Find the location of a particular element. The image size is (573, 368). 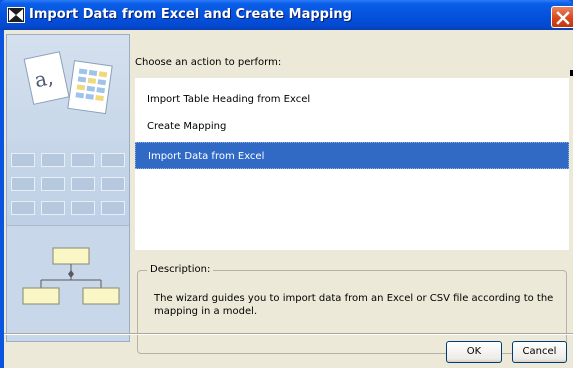

illustration-lower is located at coordinates (68, 283).